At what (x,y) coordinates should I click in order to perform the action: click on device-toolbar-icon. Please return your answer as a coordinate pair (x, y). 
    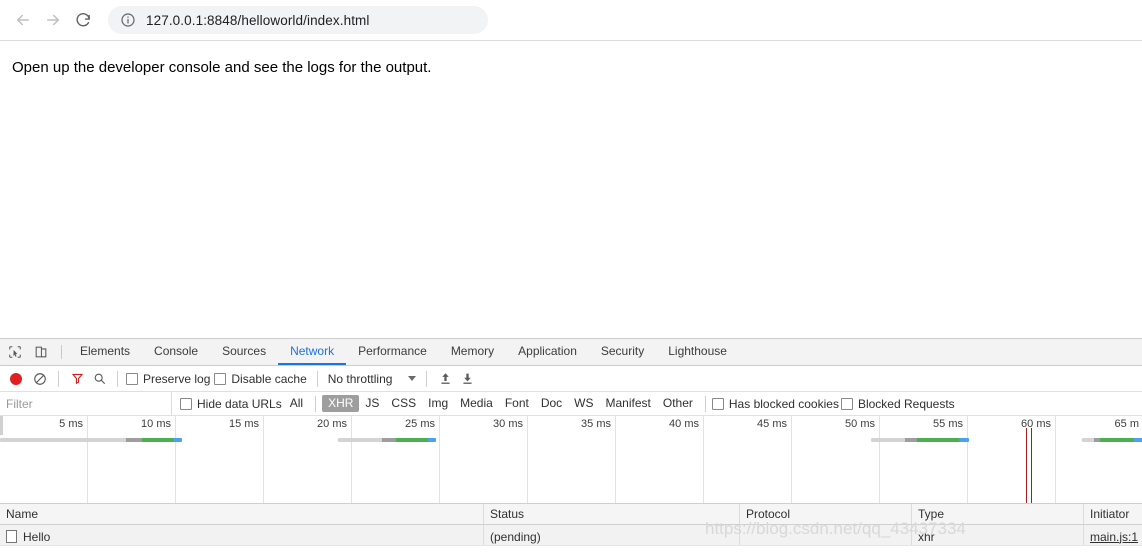
    Looking at the image, I should click on (41, 352).